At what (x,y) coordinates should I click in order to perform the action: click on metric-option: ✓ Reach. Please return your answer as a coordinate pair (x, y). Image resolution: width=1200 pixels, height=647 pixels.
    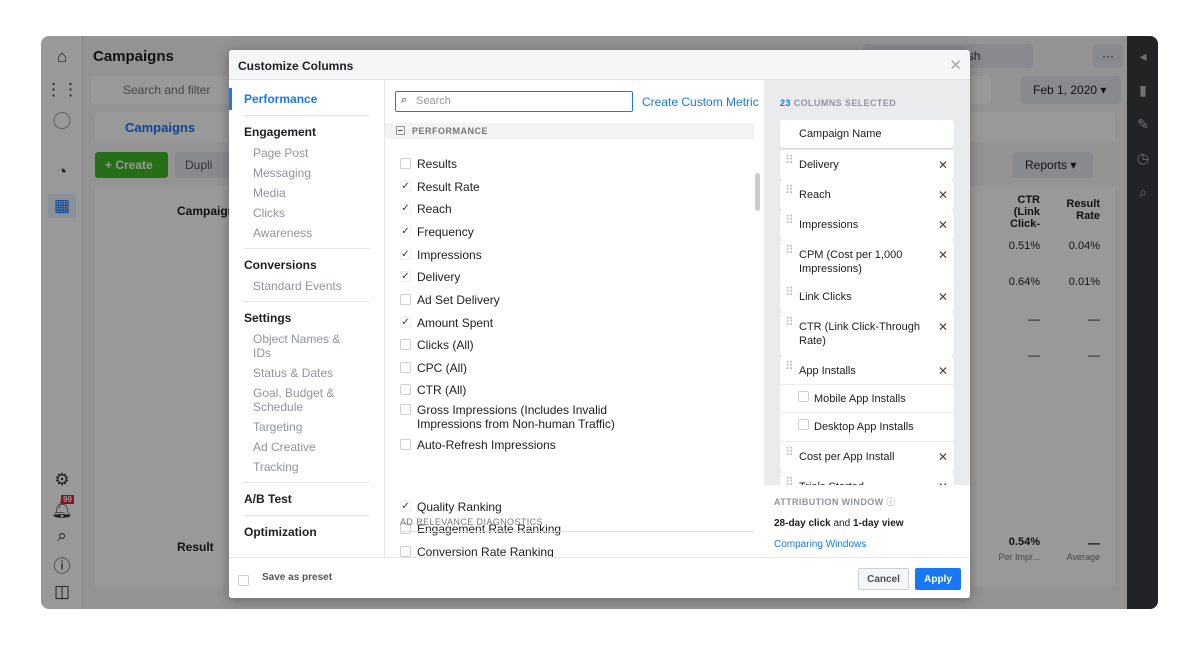
    Looking at the image, I should click on (426, 209).